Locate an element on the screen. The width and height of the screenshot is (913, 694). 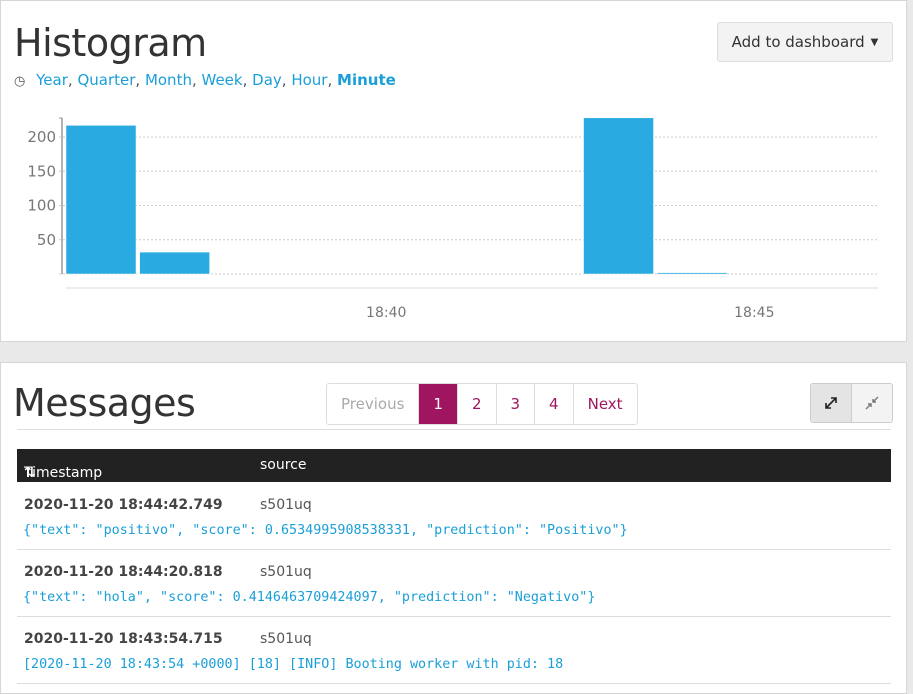
messages-title: Messages is located at coordinates (104, 403).